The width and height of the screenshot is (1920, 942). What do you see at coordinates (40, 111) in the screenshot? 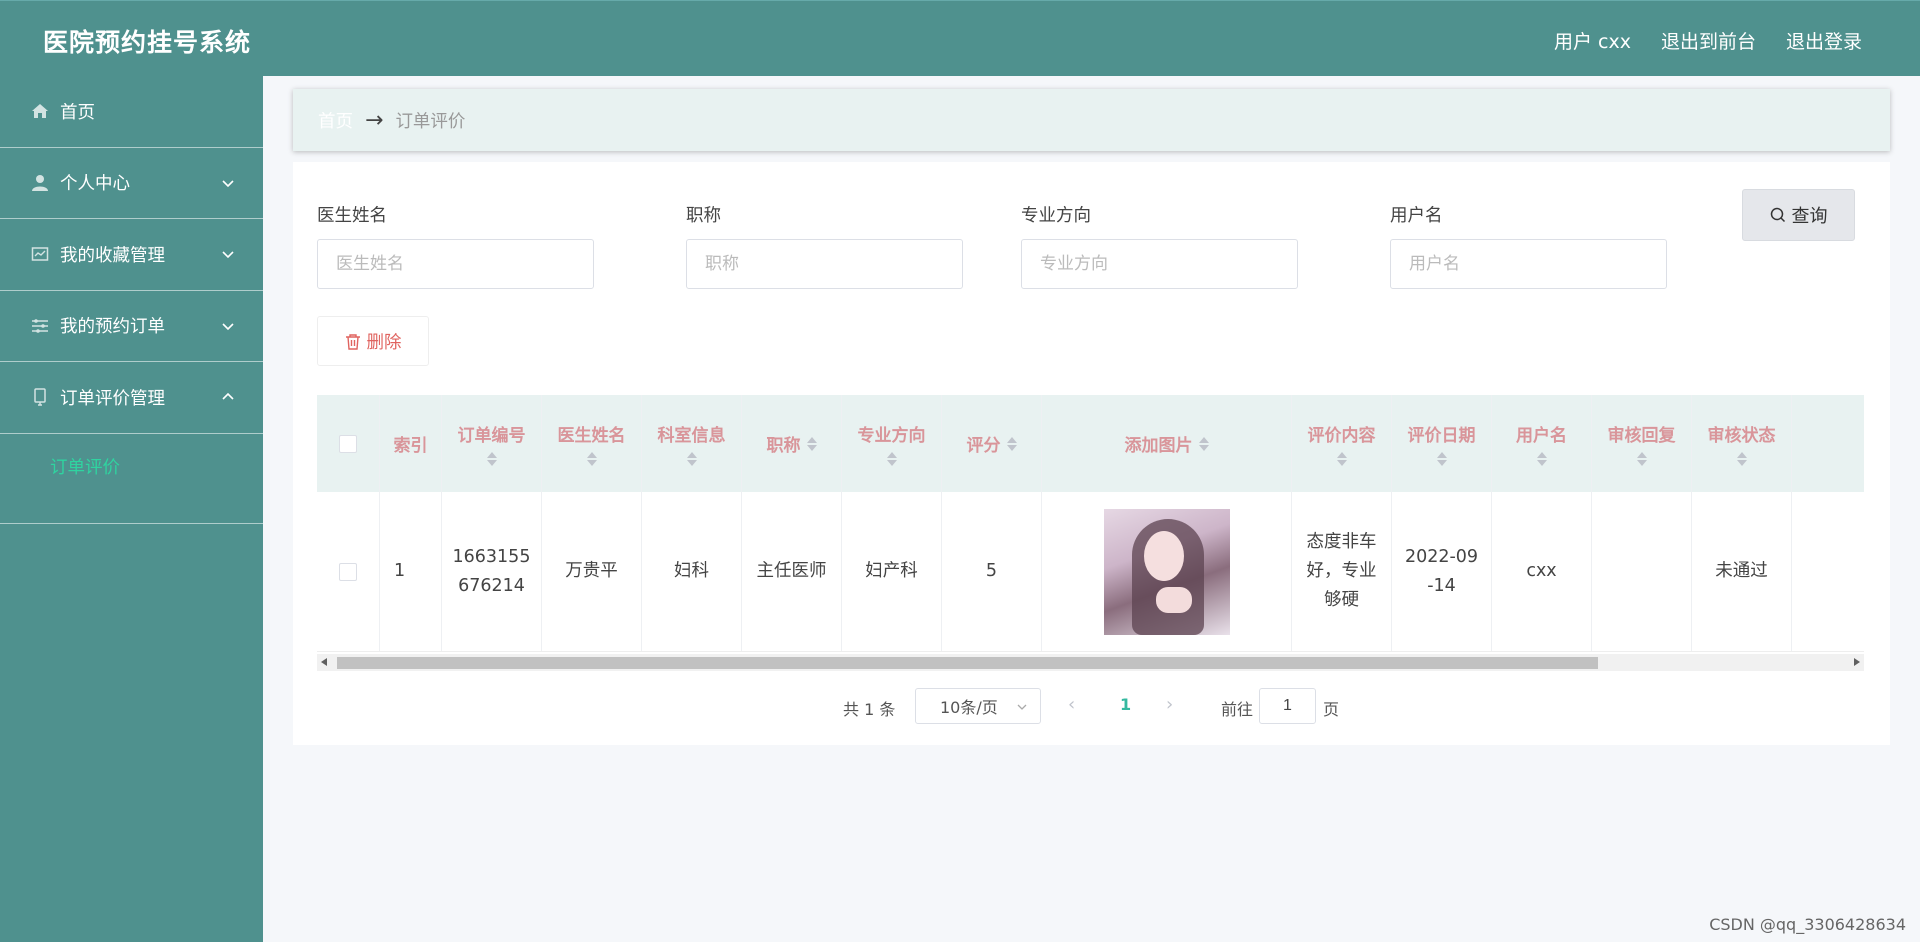
I see `home-icon` at bounding box center [40, 111].